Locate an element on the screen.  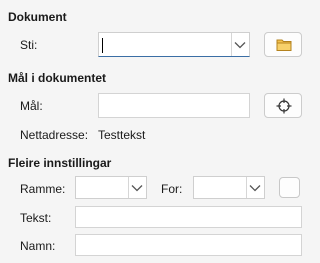
browse-button is located at coordinates (283, 44).